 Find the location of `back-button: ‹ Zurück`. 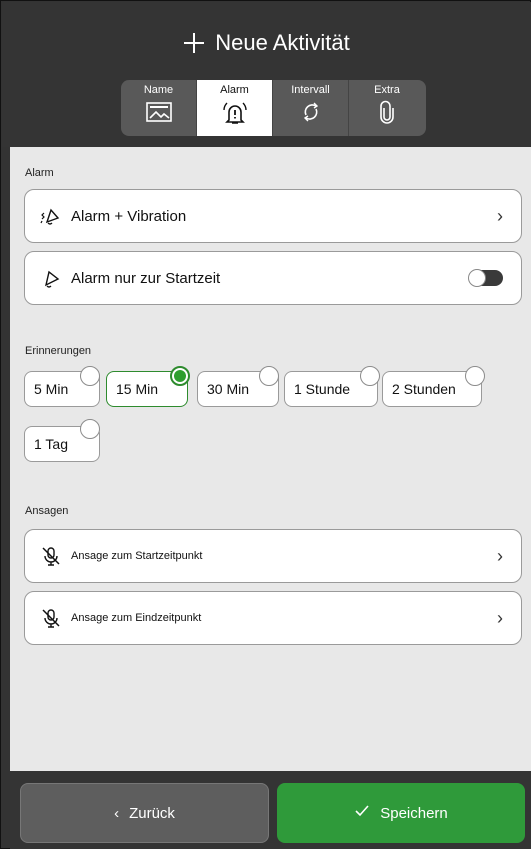

back-button: ‹ Zurück is located at coordinates (144, 813).